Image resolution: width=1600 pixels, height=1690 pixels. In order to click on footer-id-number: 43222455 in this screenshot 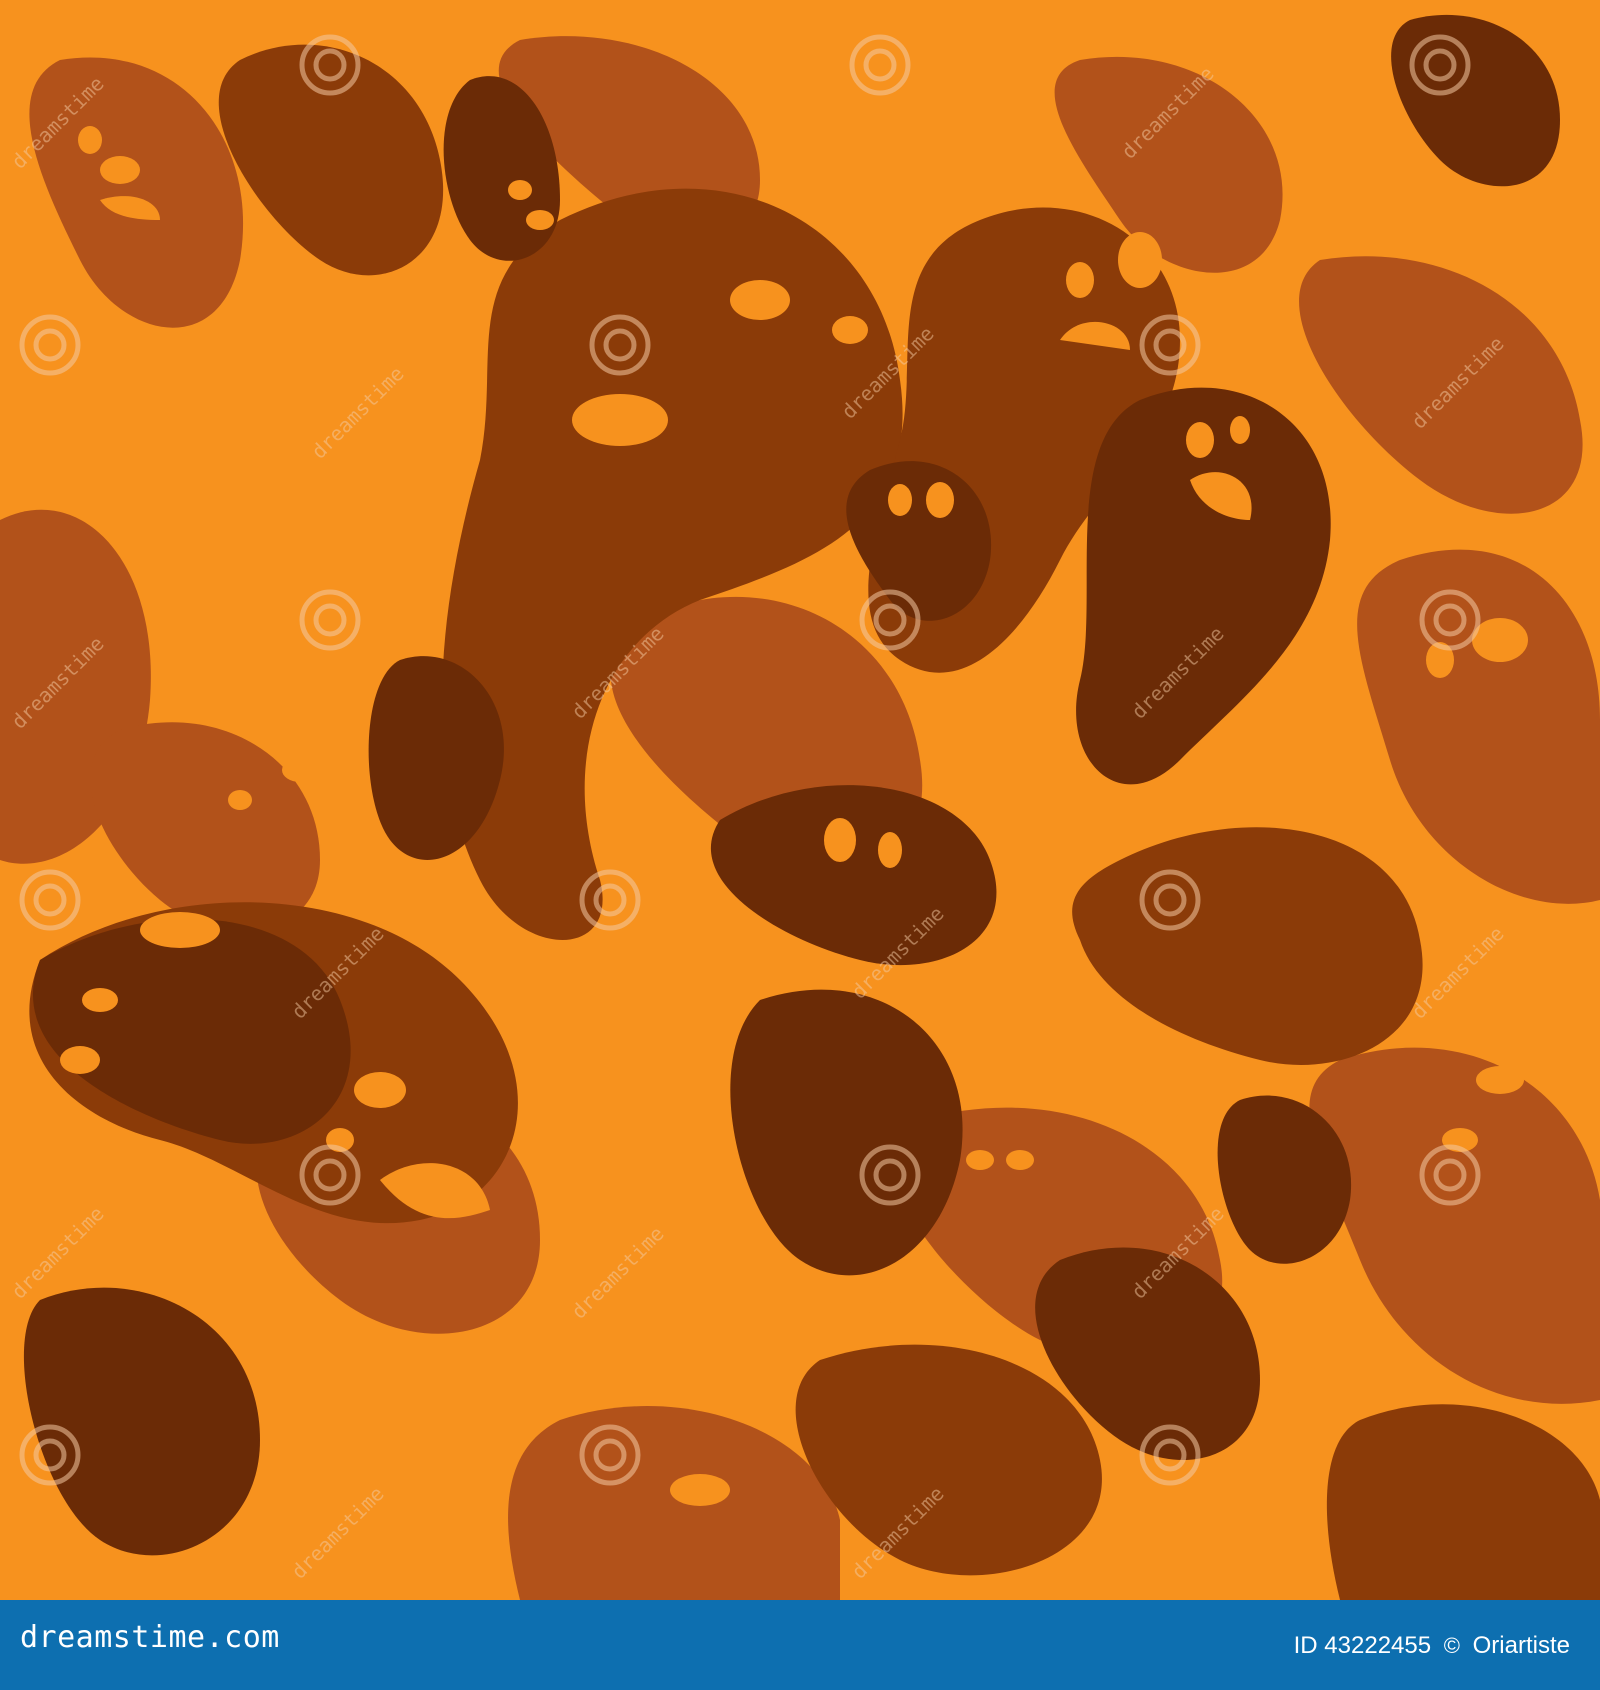, I will do `click(1378, 1645)`.